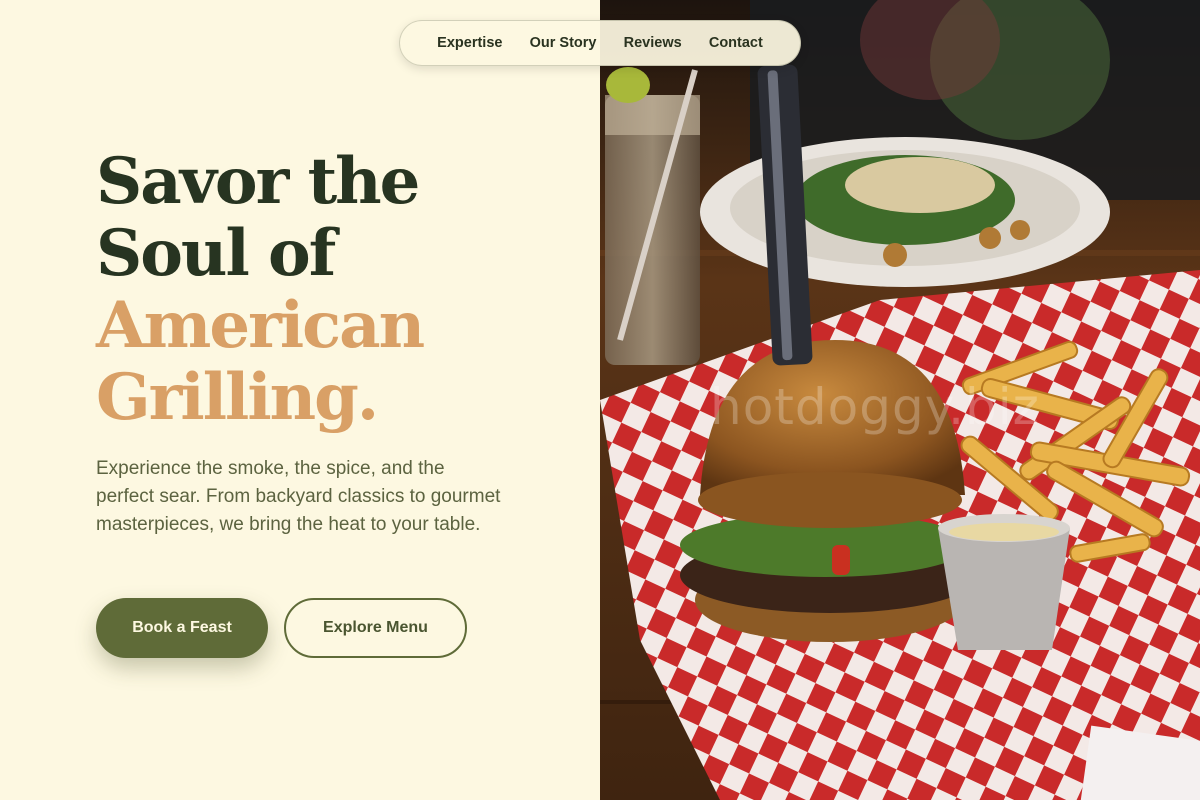 Image resolution: width=1200 pixels, height=800 pixels. What do you see at coordinates (260, 325) in the screenshot?
I see `headline-line-3: American` at bounding box center [260, 325].